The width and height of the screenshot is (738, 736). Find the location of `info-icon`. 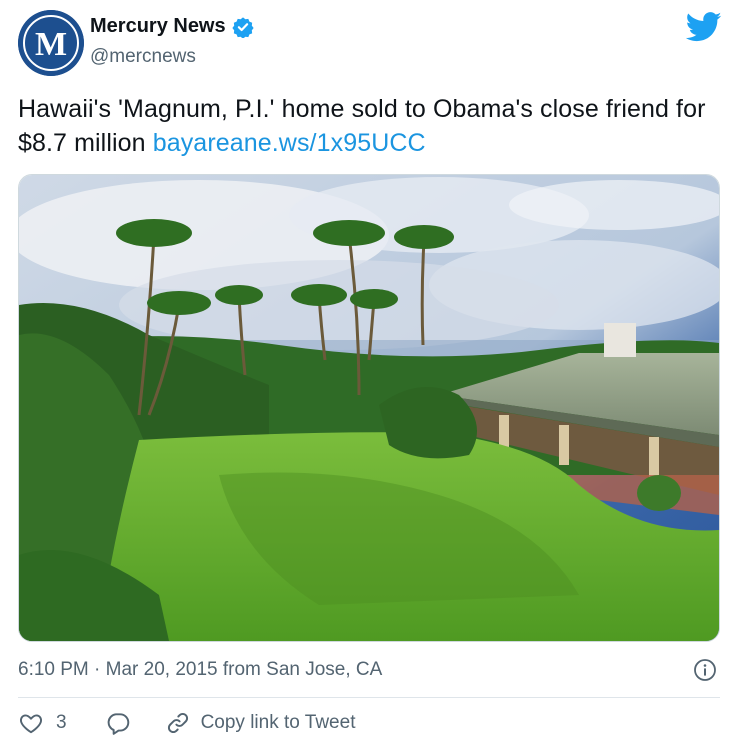

info-icon is located at coordinates (705, 670).